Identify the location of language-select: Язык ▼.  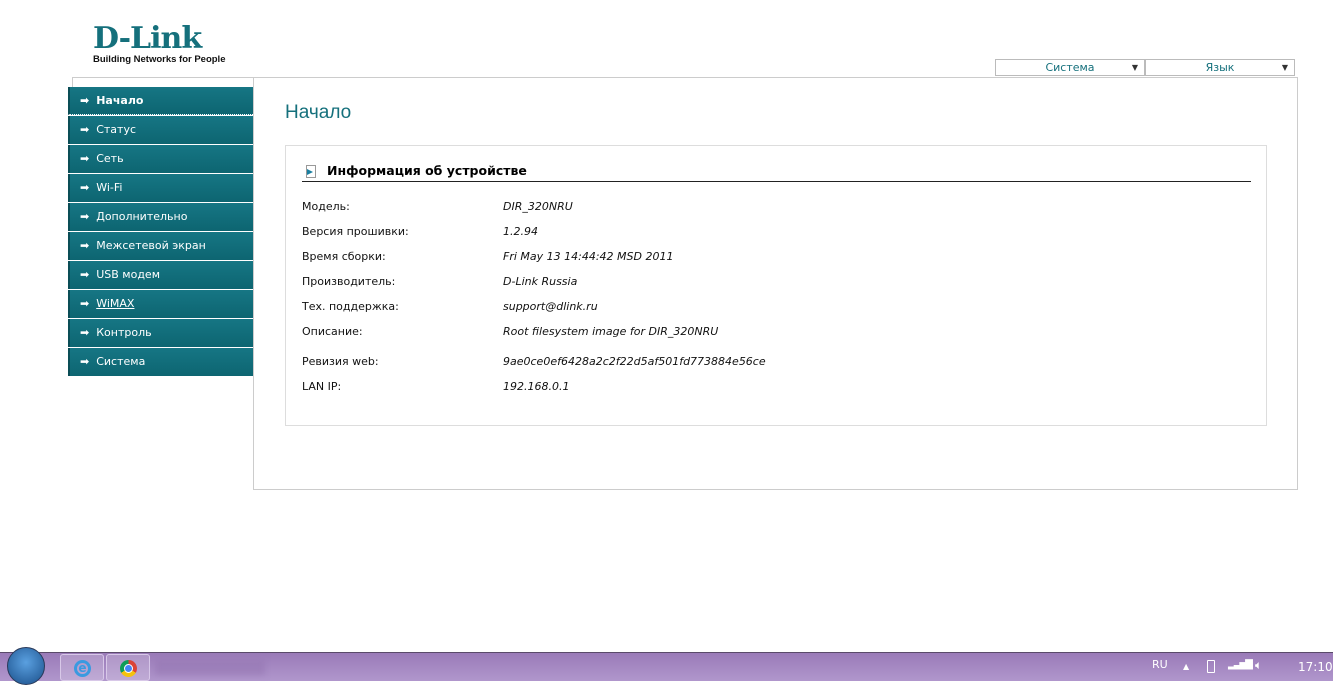
(1220, 67).